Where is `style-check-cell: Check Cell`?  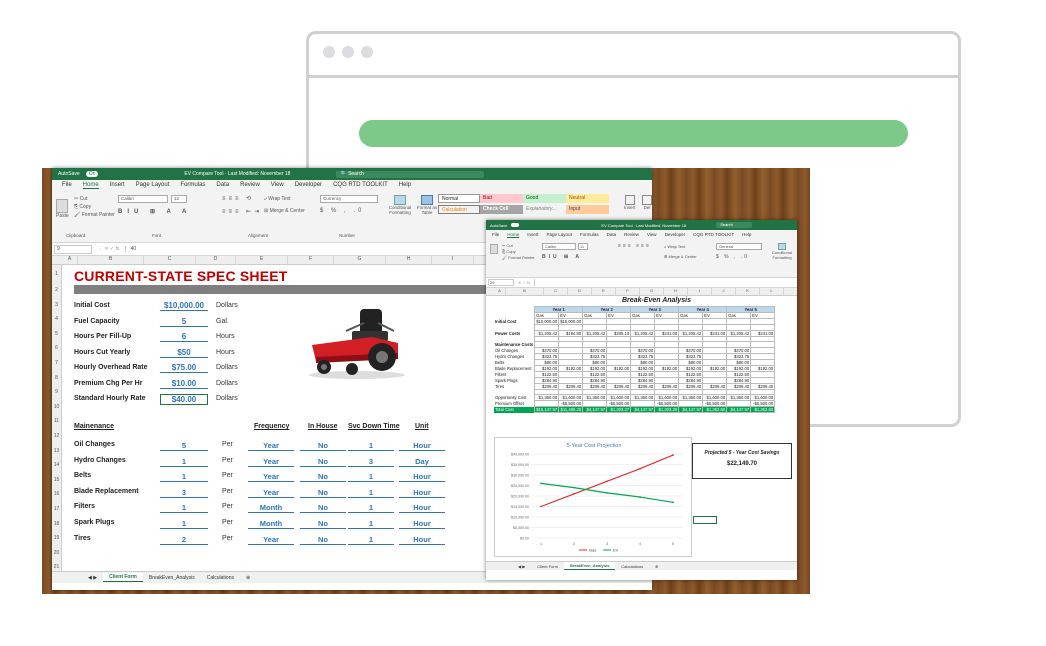
style-check-cell: Check Cell is located at coordinates (501, 209).